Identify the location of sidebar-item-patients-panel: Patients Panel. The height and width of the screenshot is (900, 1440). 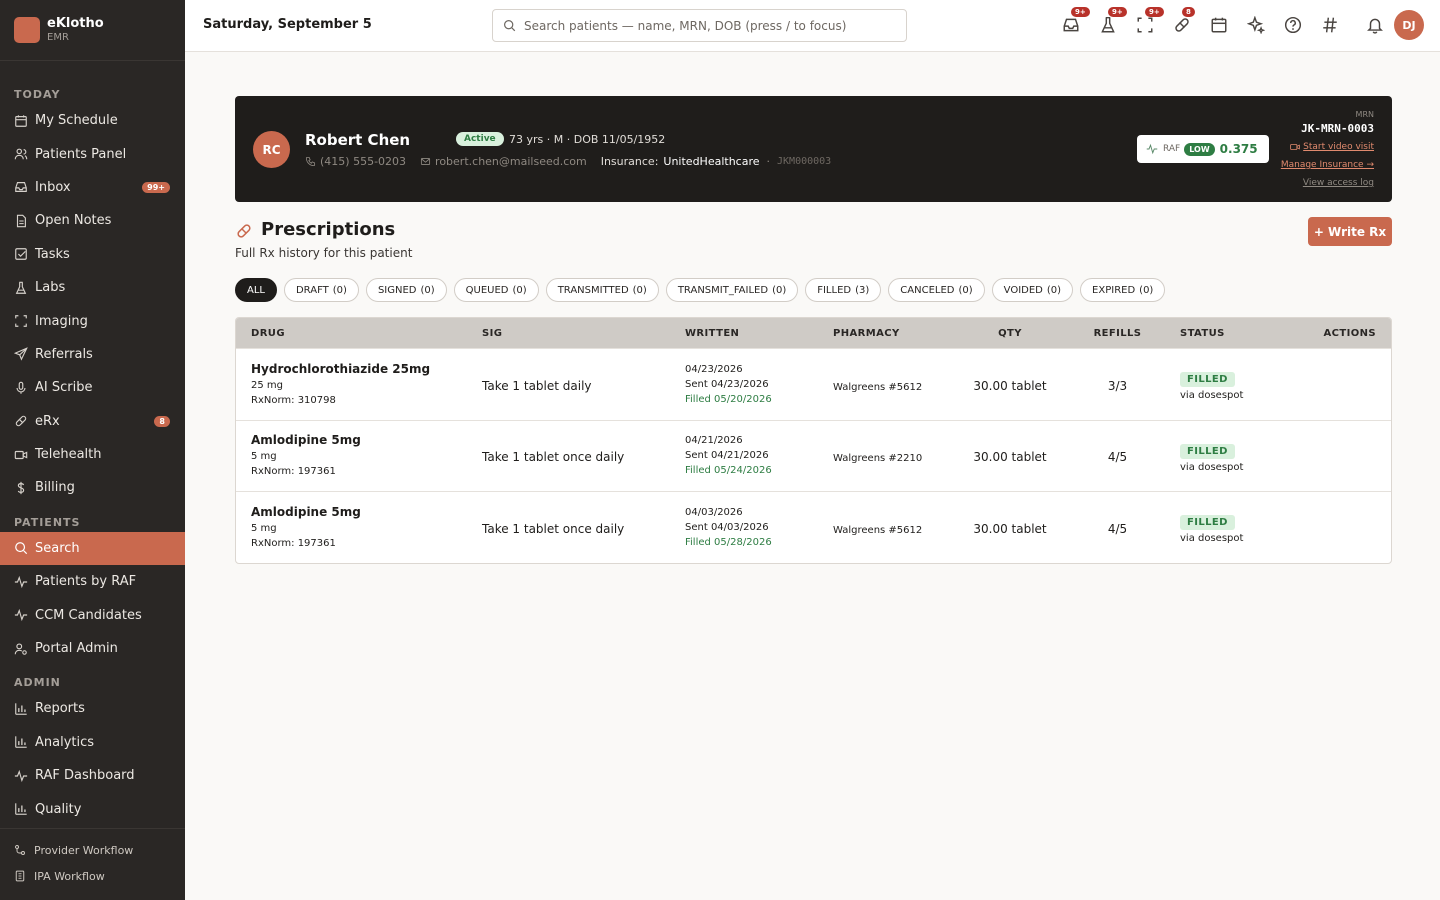
(92, 153).